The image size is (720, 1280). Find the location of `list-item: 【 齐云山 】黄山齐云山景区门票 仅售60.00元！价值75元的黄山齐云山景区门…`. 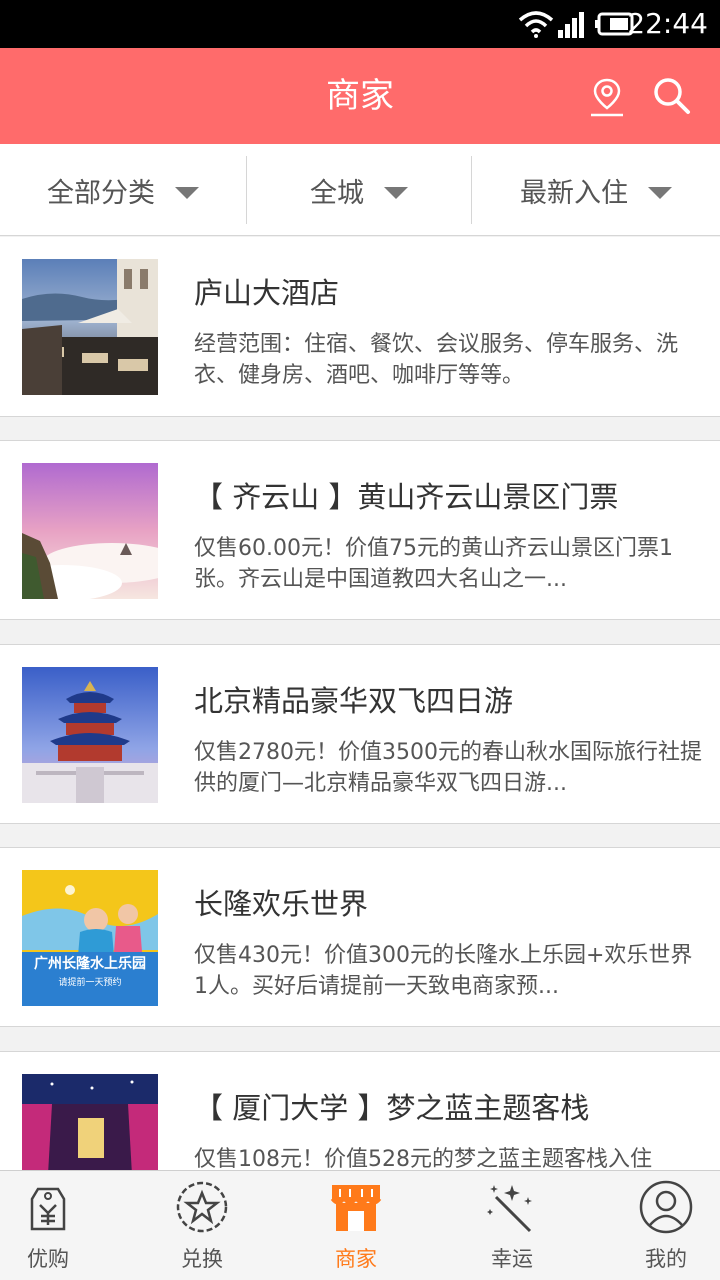

list-item: 【 齐云山 】黄山齐云山景区门票 仅售60.00元！价值75元的黄山齐云山景区门… is located at coordinates (360, 530).